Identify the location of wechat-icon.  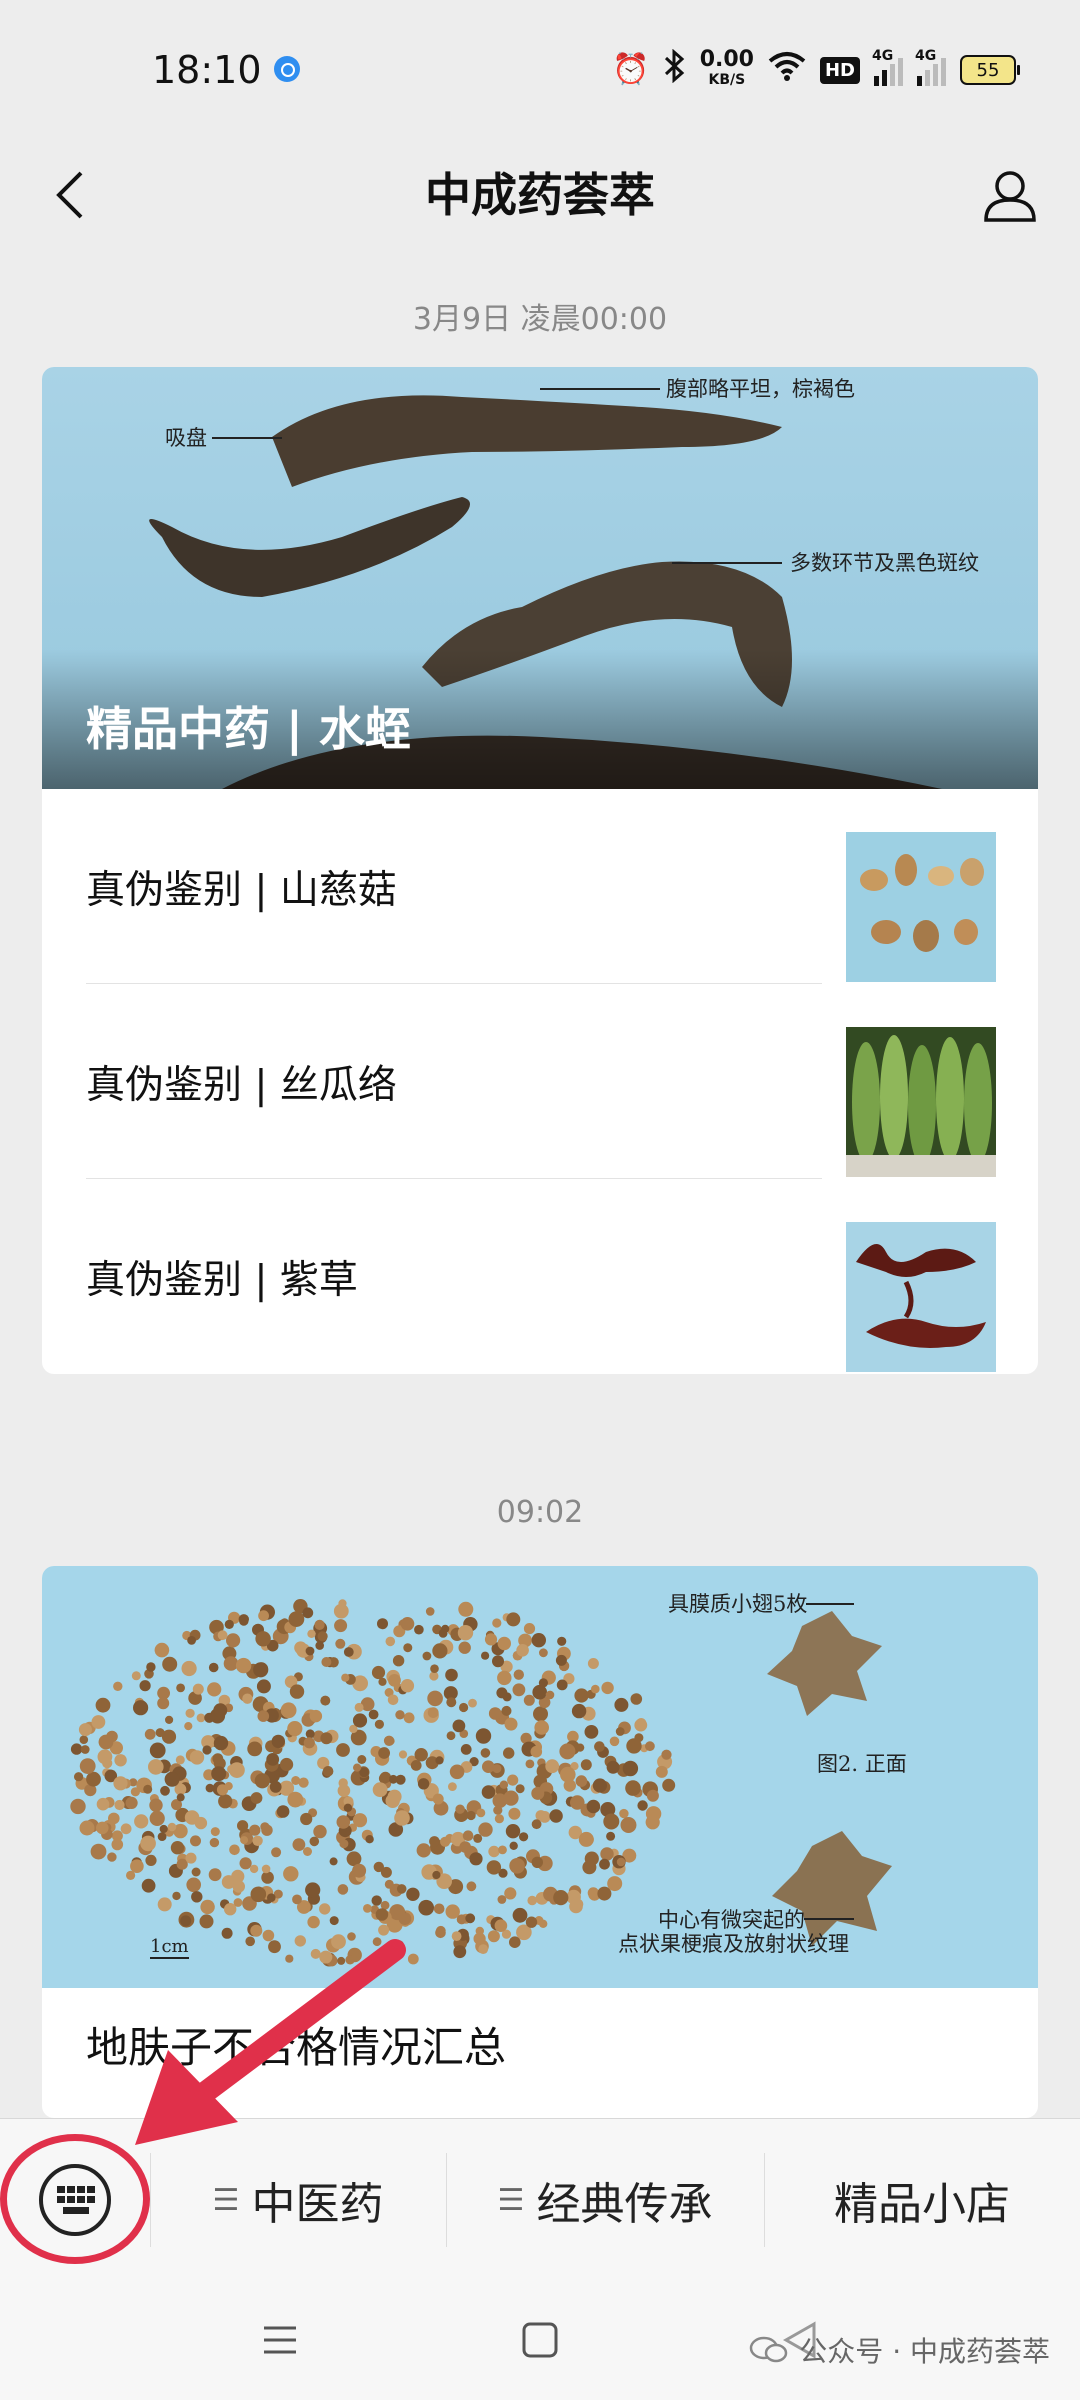
(769, 2350).